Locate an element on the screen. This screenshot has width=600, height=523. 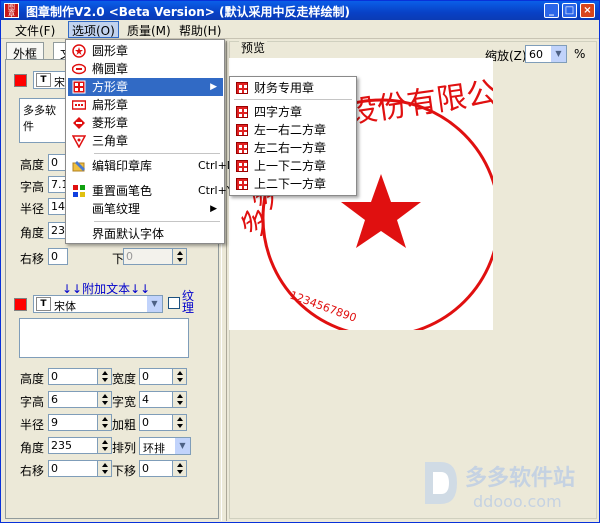
texture-checkbox is located at coordinates (174, 303).